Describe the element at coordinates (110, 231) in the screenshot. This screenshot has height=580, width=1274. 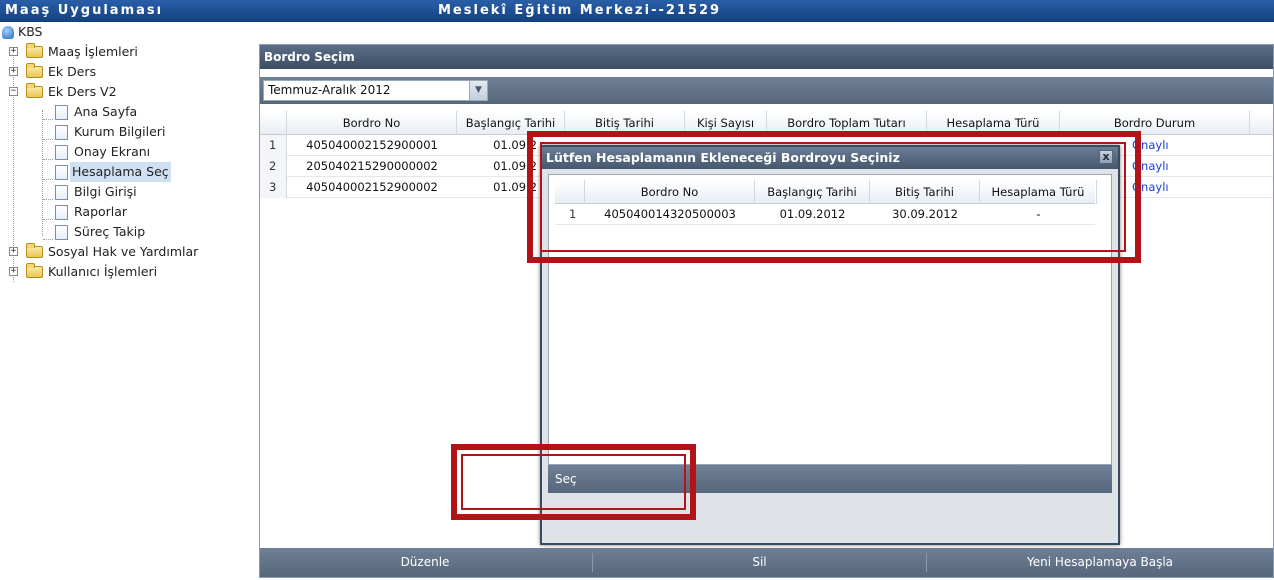
I see `tree-item-label: Süreç Takip` at that location.